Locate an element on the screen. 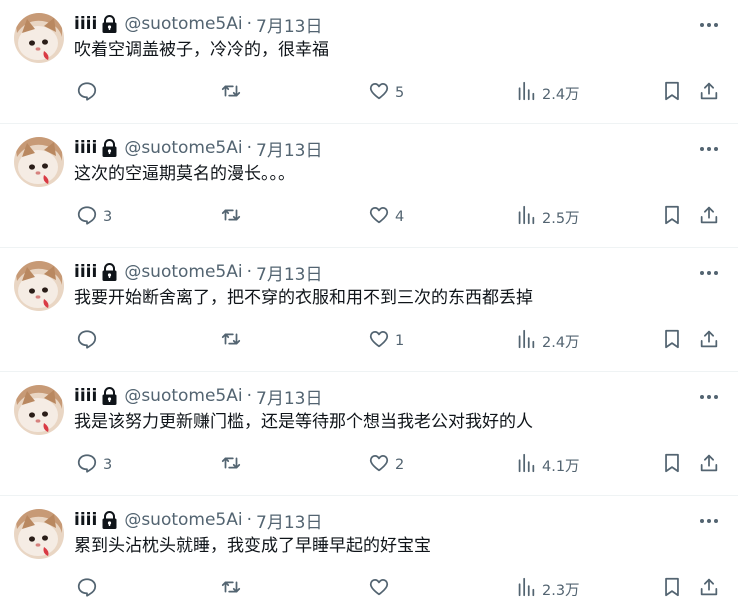 This screenshot has height=613, width=738. tweet-text: 这次的空逼期莫名的漫长。。。 is located at coordinates (184, 174).